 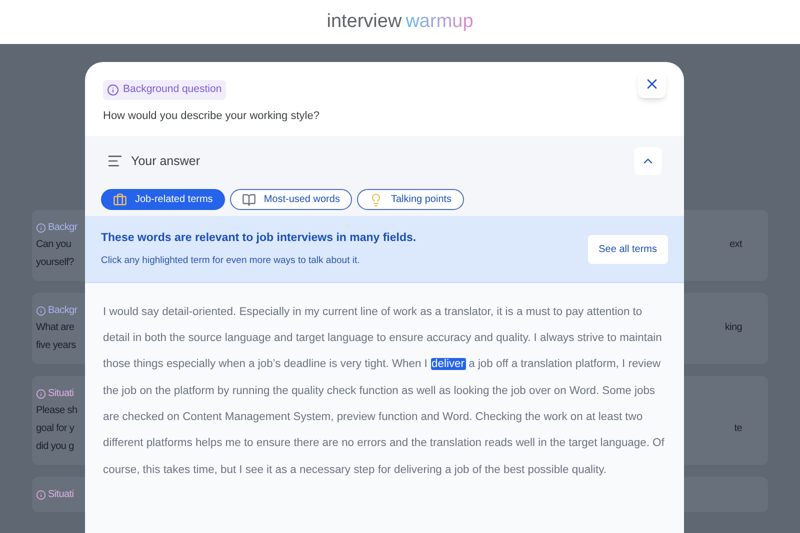 What do you see at coordinates (120, 199) in the screenshot?
I see `briefcase-icon` at bounding box center [120, 199].